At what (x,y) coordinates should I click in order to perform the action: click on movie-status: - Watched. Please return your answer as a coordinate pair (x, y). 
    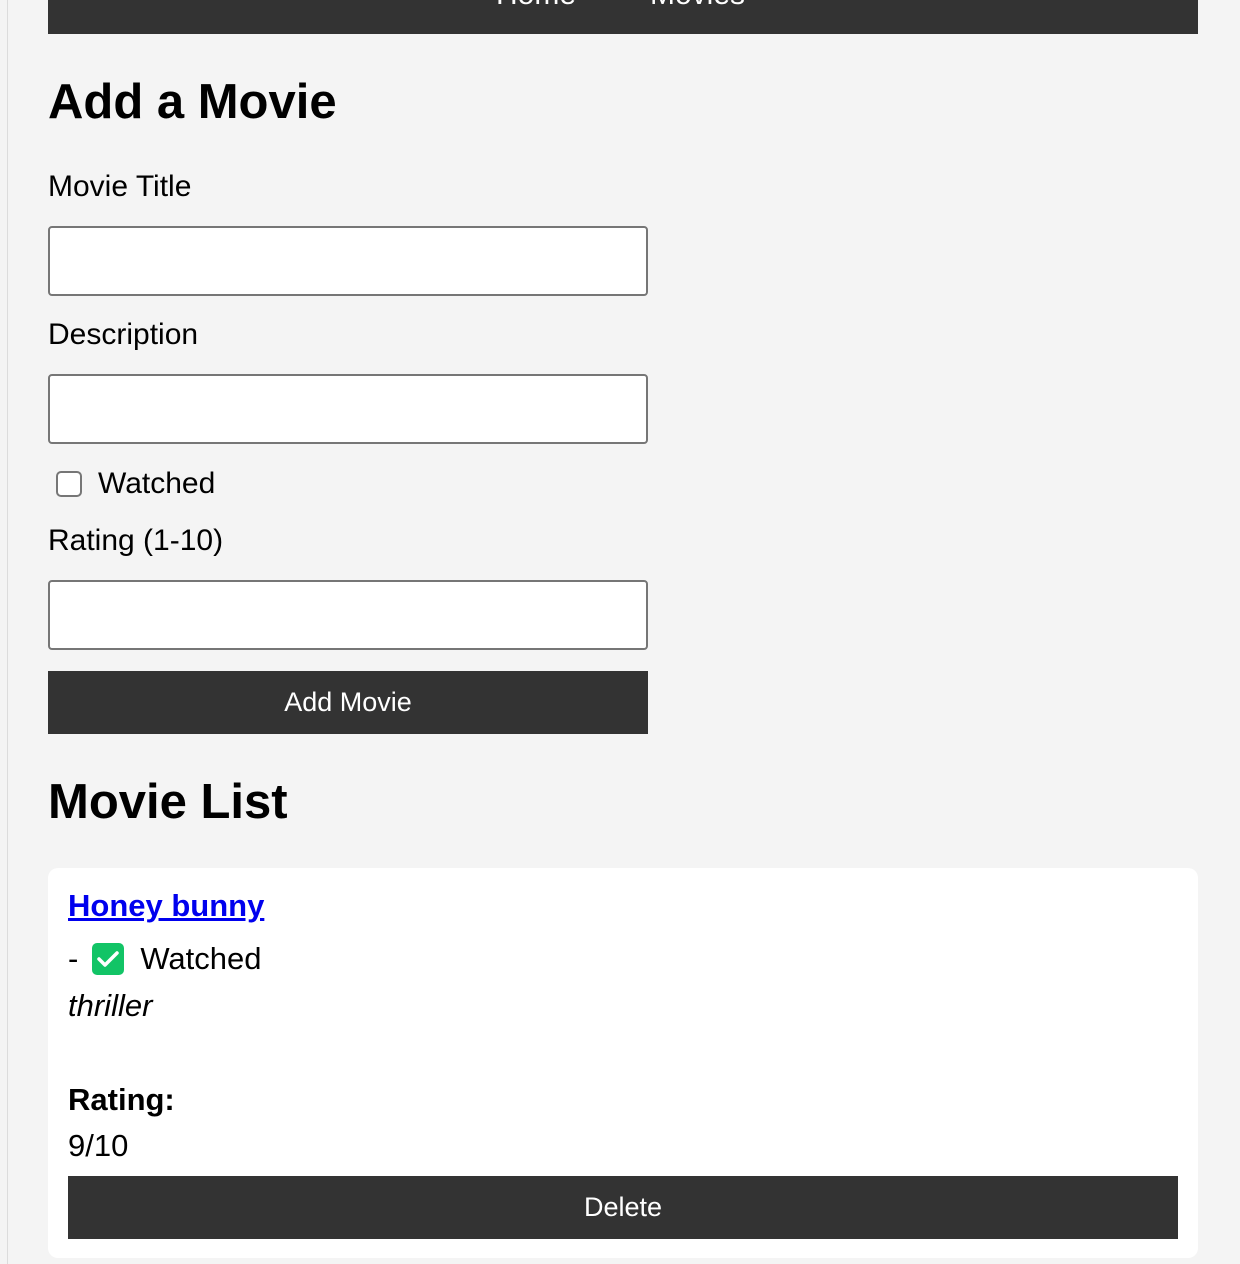
    Looking at the image, I should click on (165, 959).